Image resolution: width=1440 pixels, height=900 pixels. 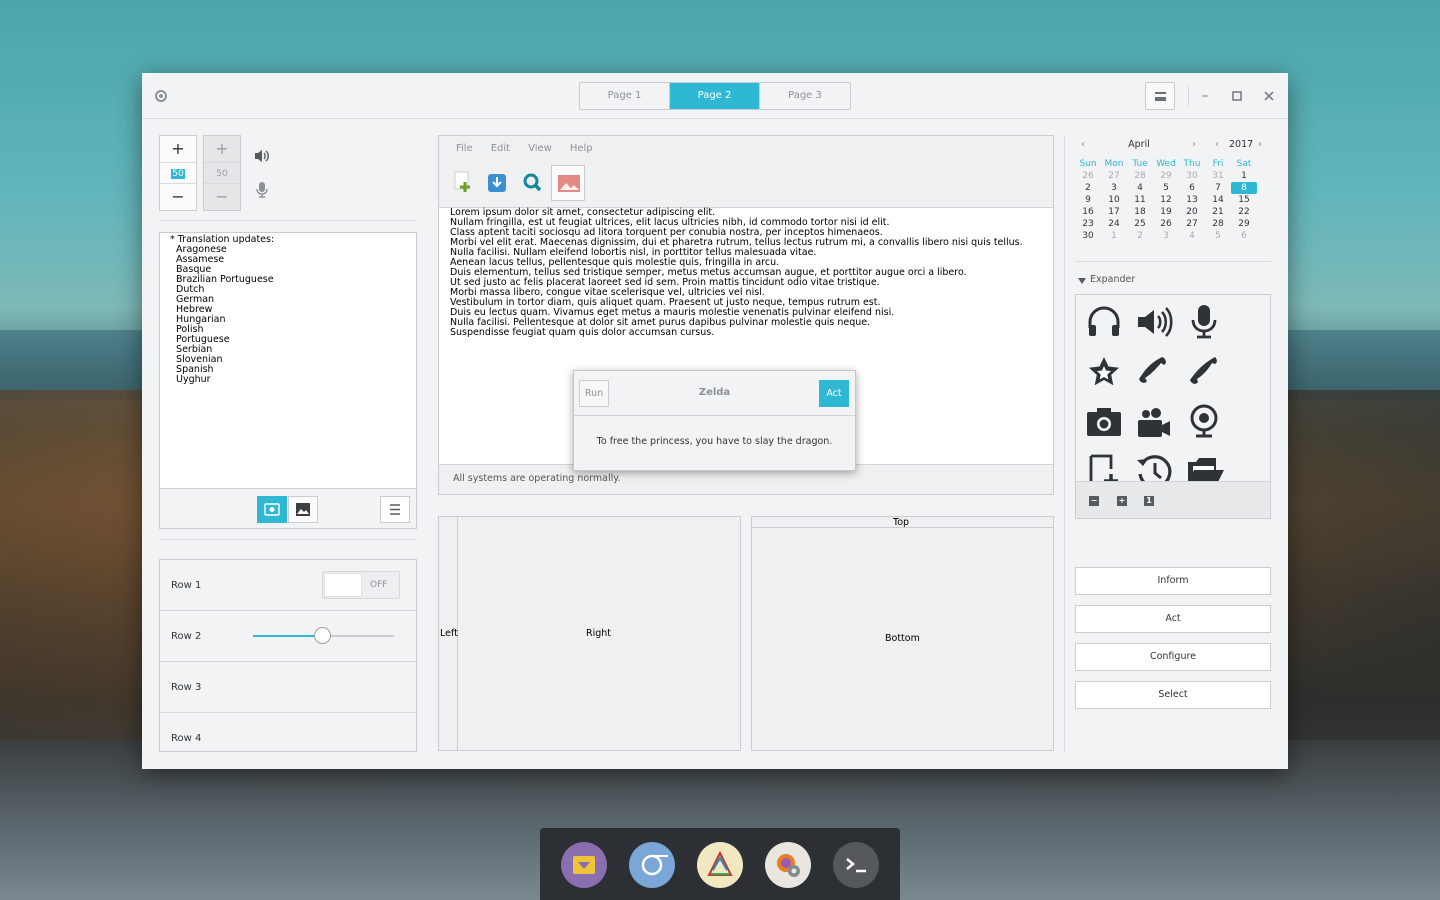 I want to click on prev-year-icon: ‹, so click(x=1217, y=144).